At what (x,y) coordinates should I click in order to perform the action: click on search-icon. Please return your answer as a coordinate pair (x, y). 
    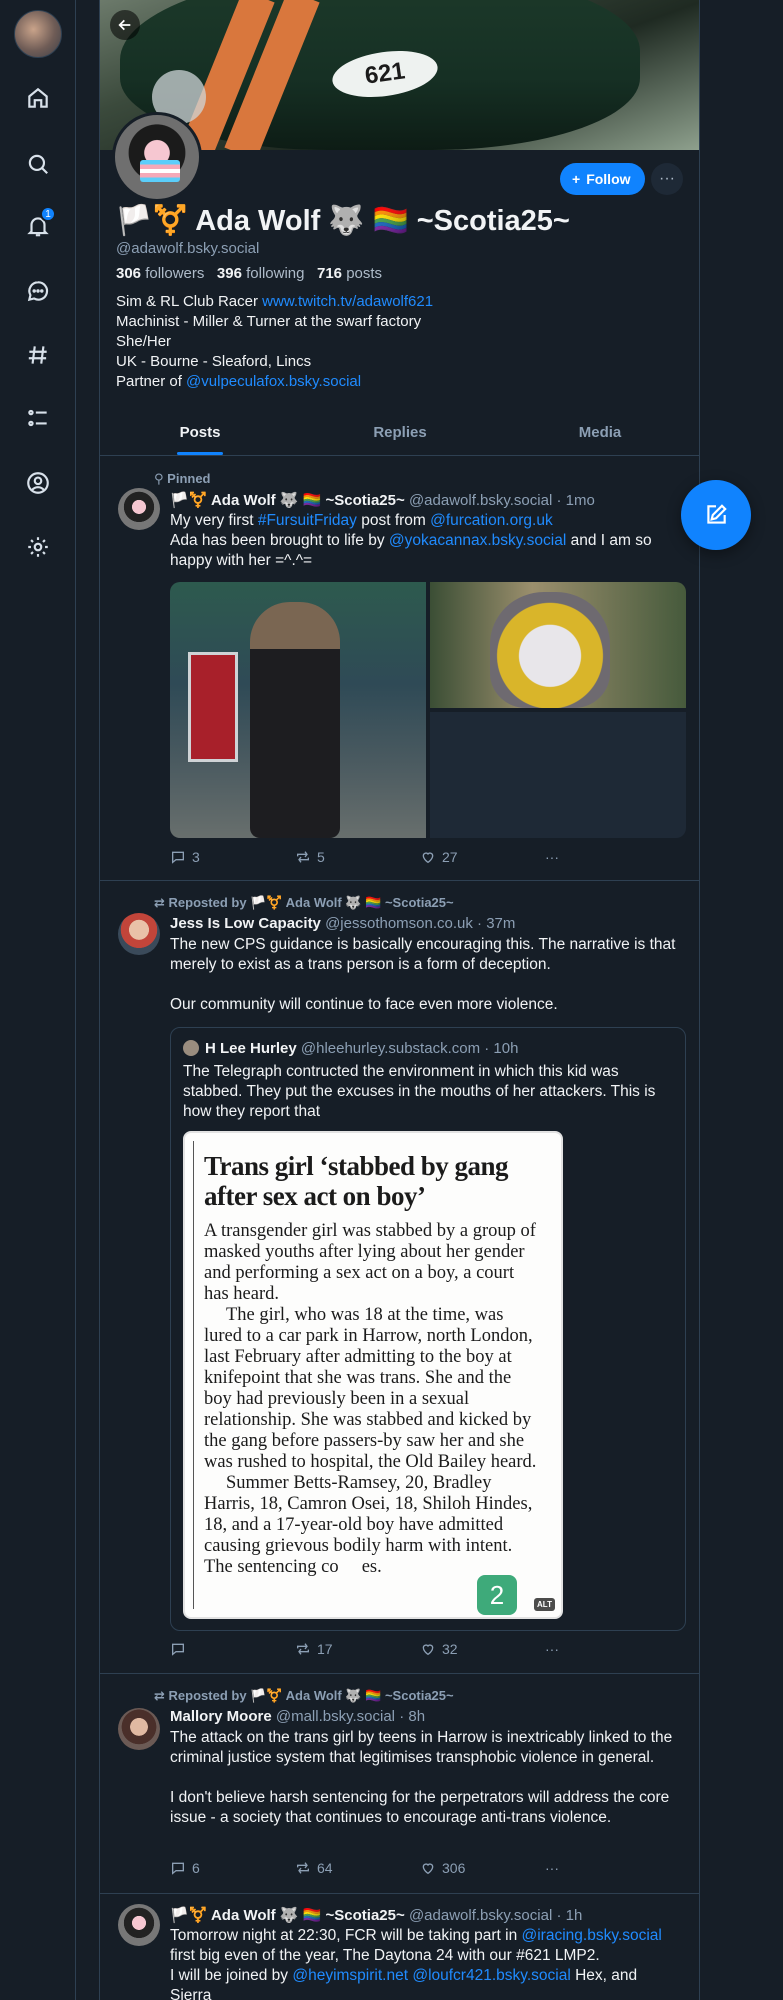
    Looking at the image, I should click on (38, 164).